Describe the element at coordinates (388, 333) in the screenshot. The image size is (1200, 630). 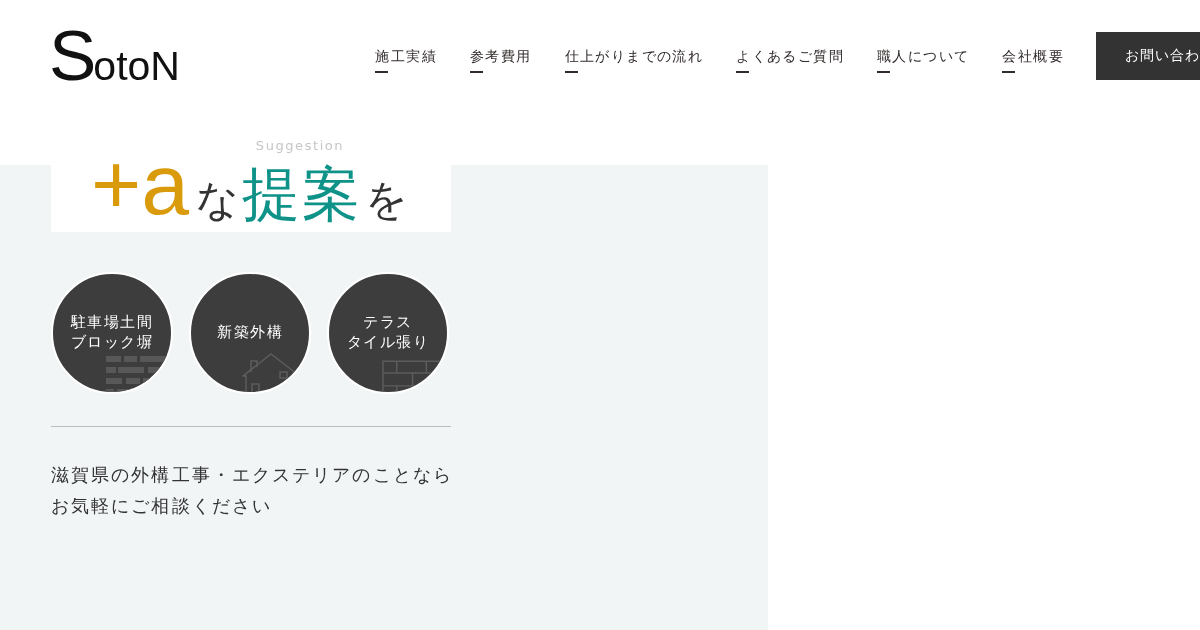
I see `category-link: テラス タイル張り` at that location.